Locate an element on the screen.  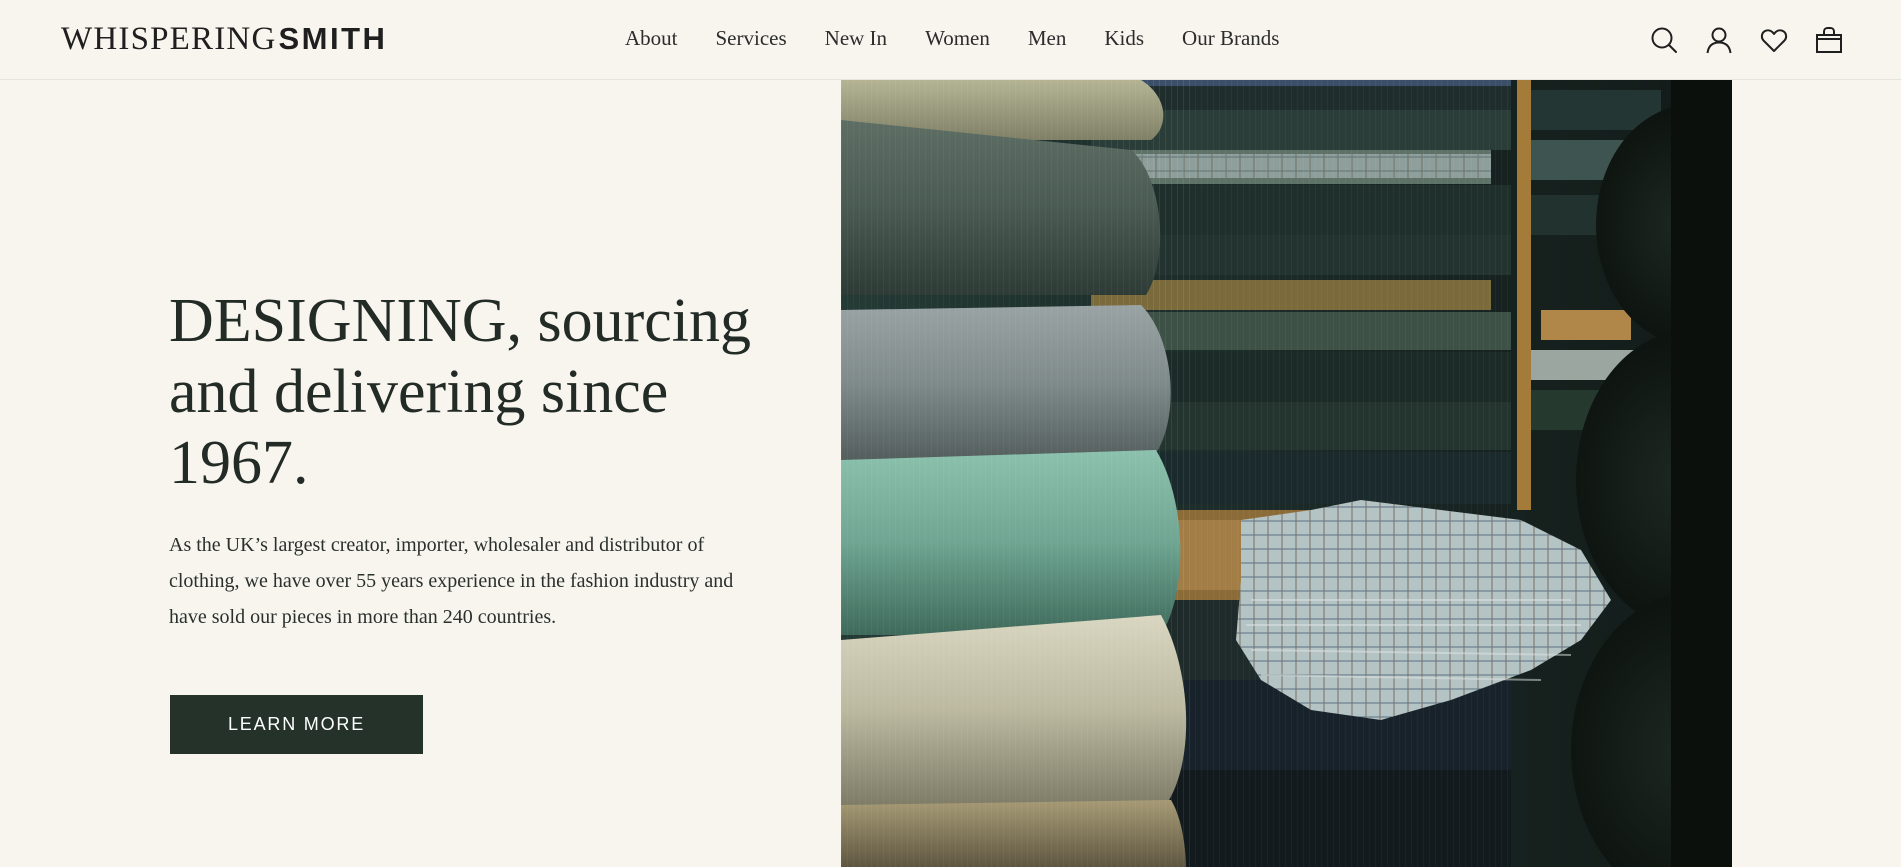
brand-logo: WHISPERING SMITH is located at coordinates (224, 39).